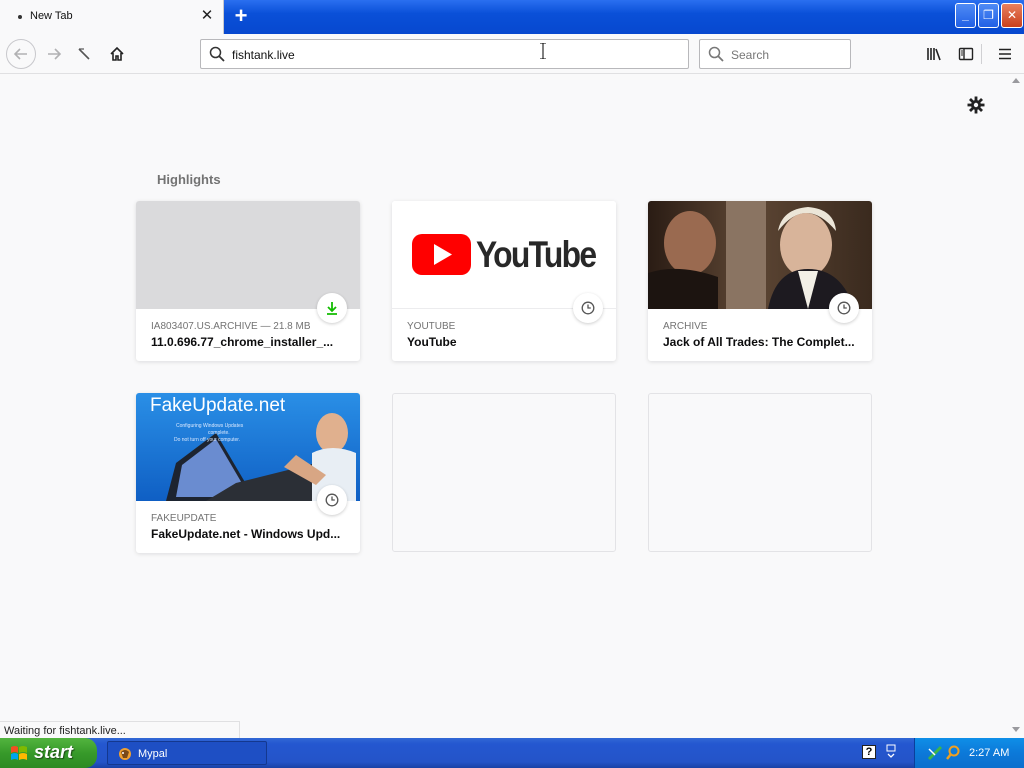 The height and width of the screenshot is (768, 1024). I want to click on gear-icon, so click(976, 105).